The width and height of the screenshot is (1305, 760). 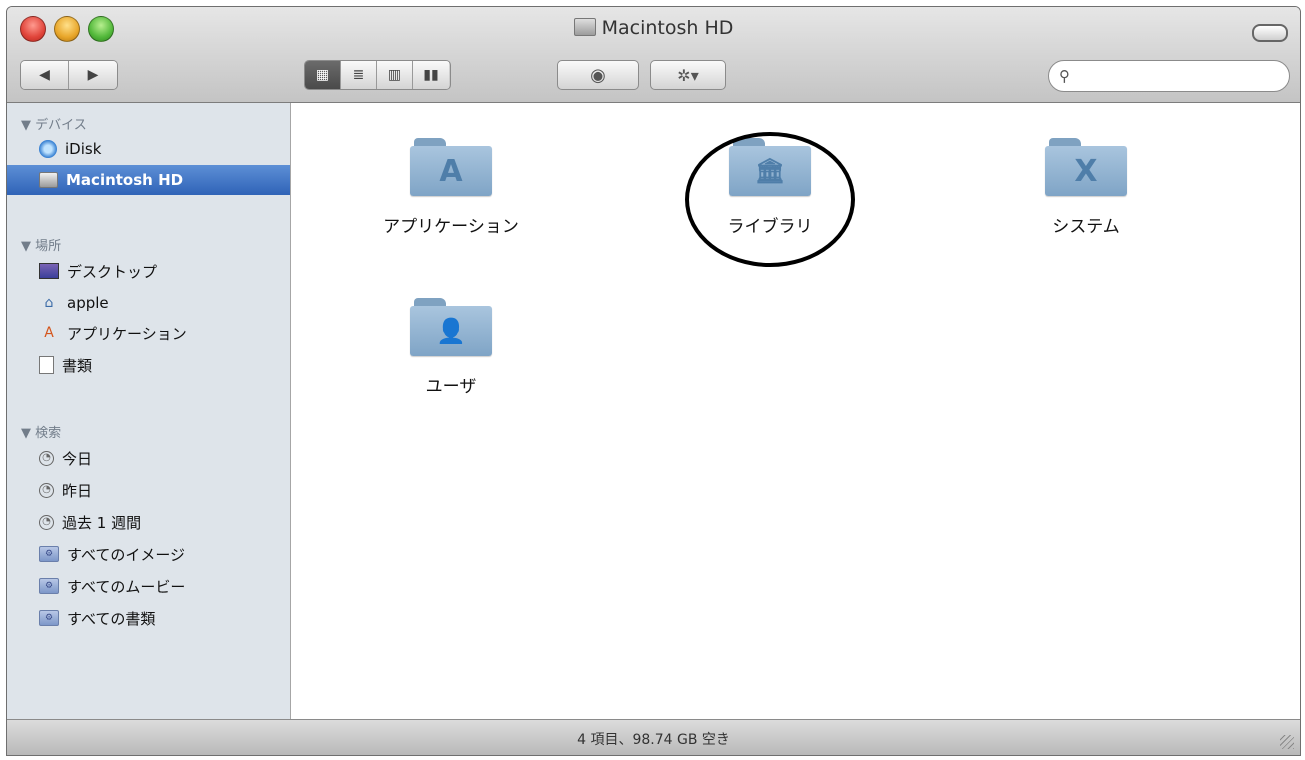 What do you see at coordinates (148, 303) in the screenshot?
I see `sidebar-item-apple-home: ⌂ apple` at bounding box center [148, 303].